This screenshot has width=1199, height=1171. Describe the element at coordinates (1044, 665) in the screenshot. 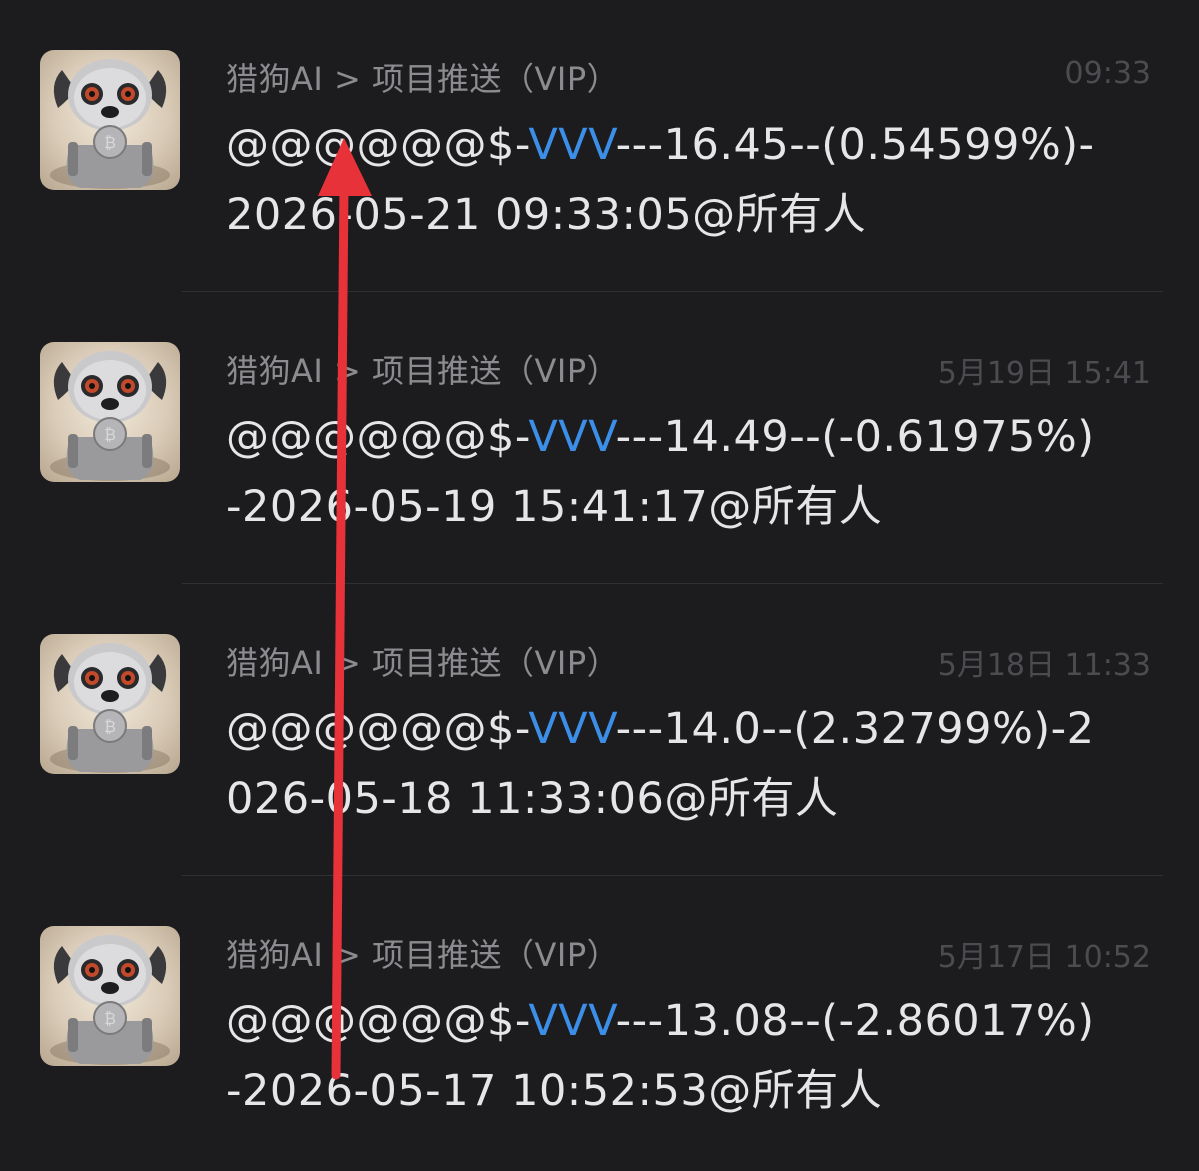

I see `message-time: 5月18日 11:33` at that location.